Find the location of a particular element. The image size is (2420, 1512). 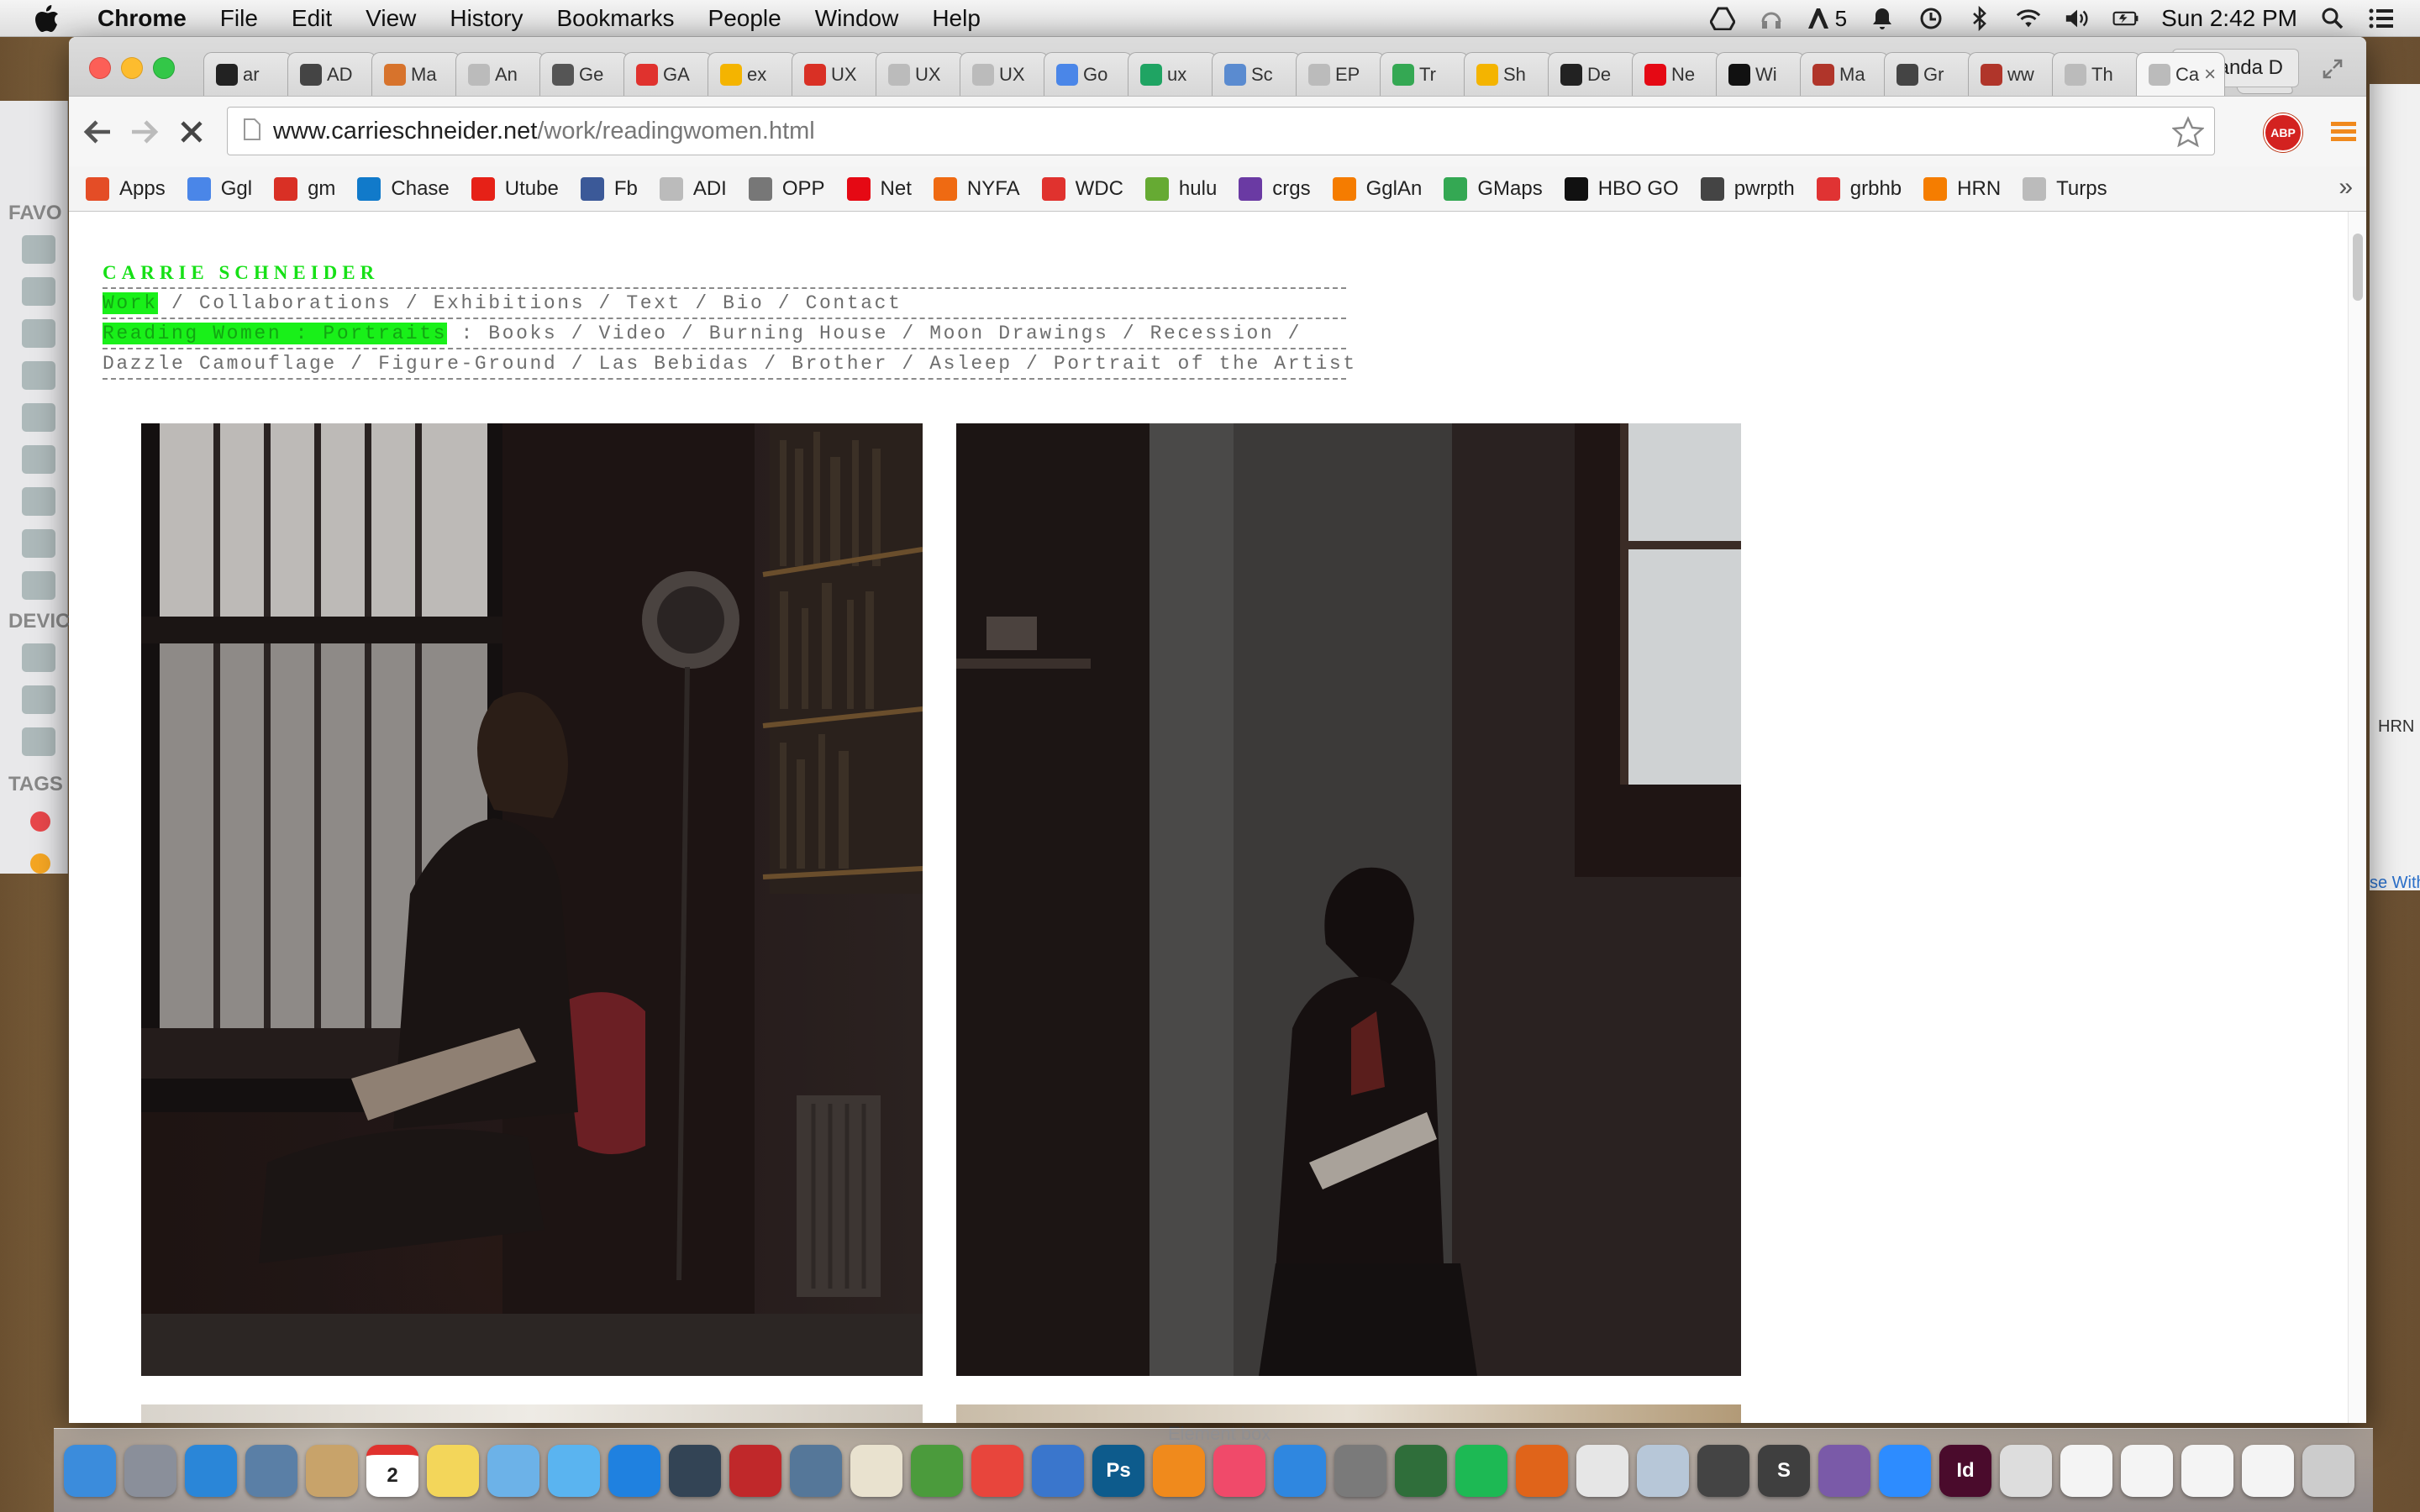

bookmark-item: HBO GO is located at coordinates (1621, 188).